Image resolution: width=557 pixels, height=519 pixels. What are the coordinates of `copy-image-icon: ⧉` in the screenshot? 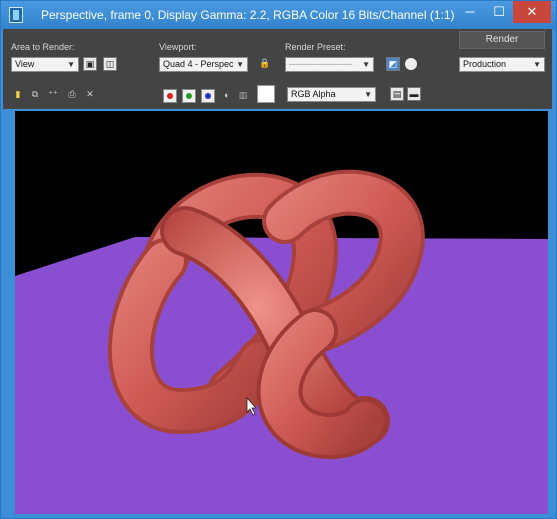 It's located at (35, 95).